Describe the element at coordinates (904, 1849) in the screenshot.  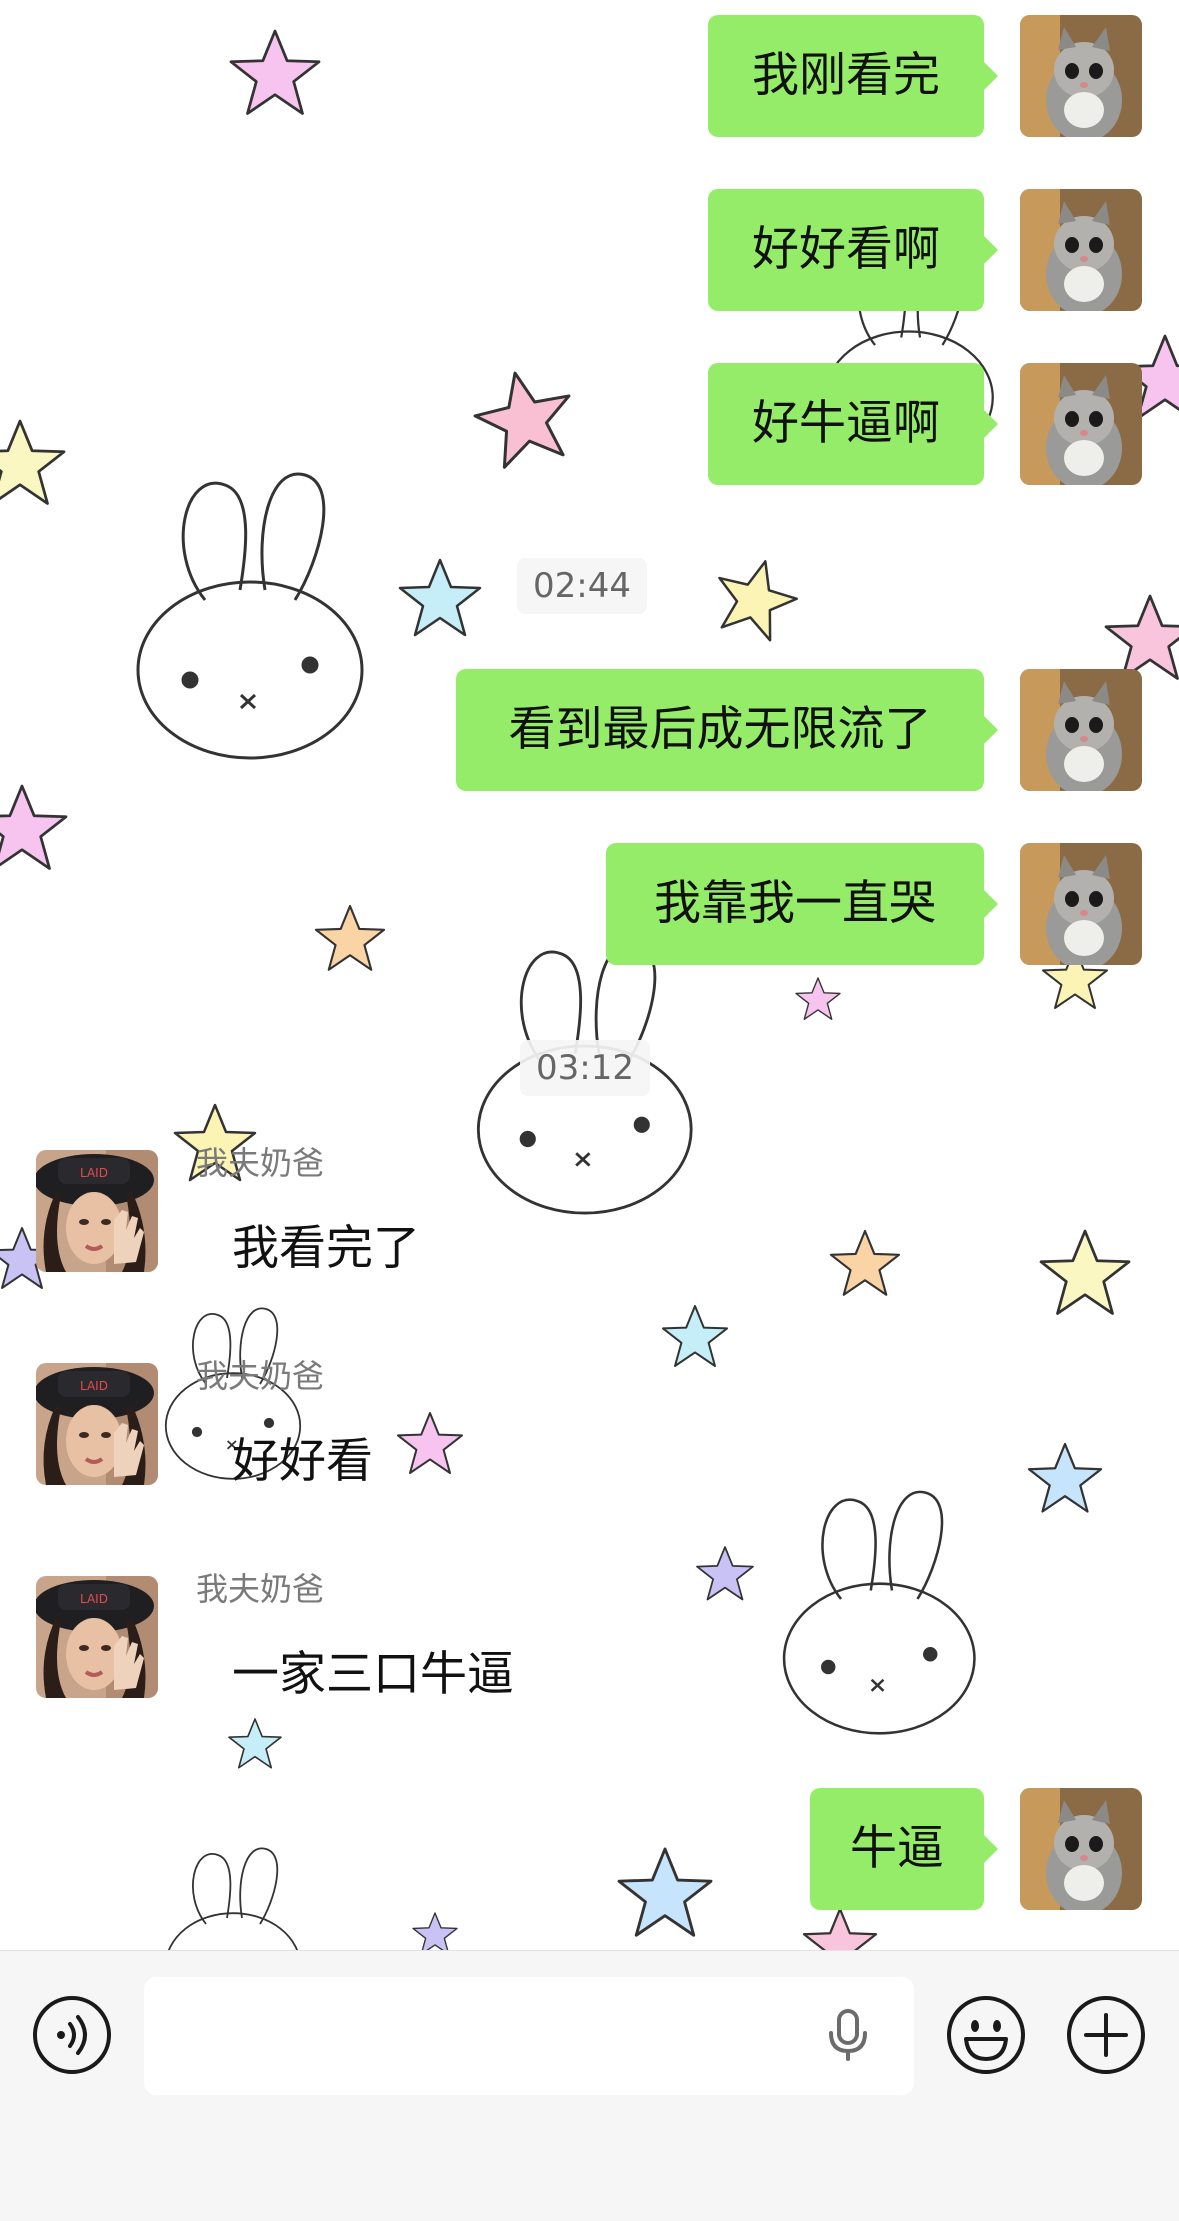
I see `message-bubble-outgoing: 牛逼` at that location.